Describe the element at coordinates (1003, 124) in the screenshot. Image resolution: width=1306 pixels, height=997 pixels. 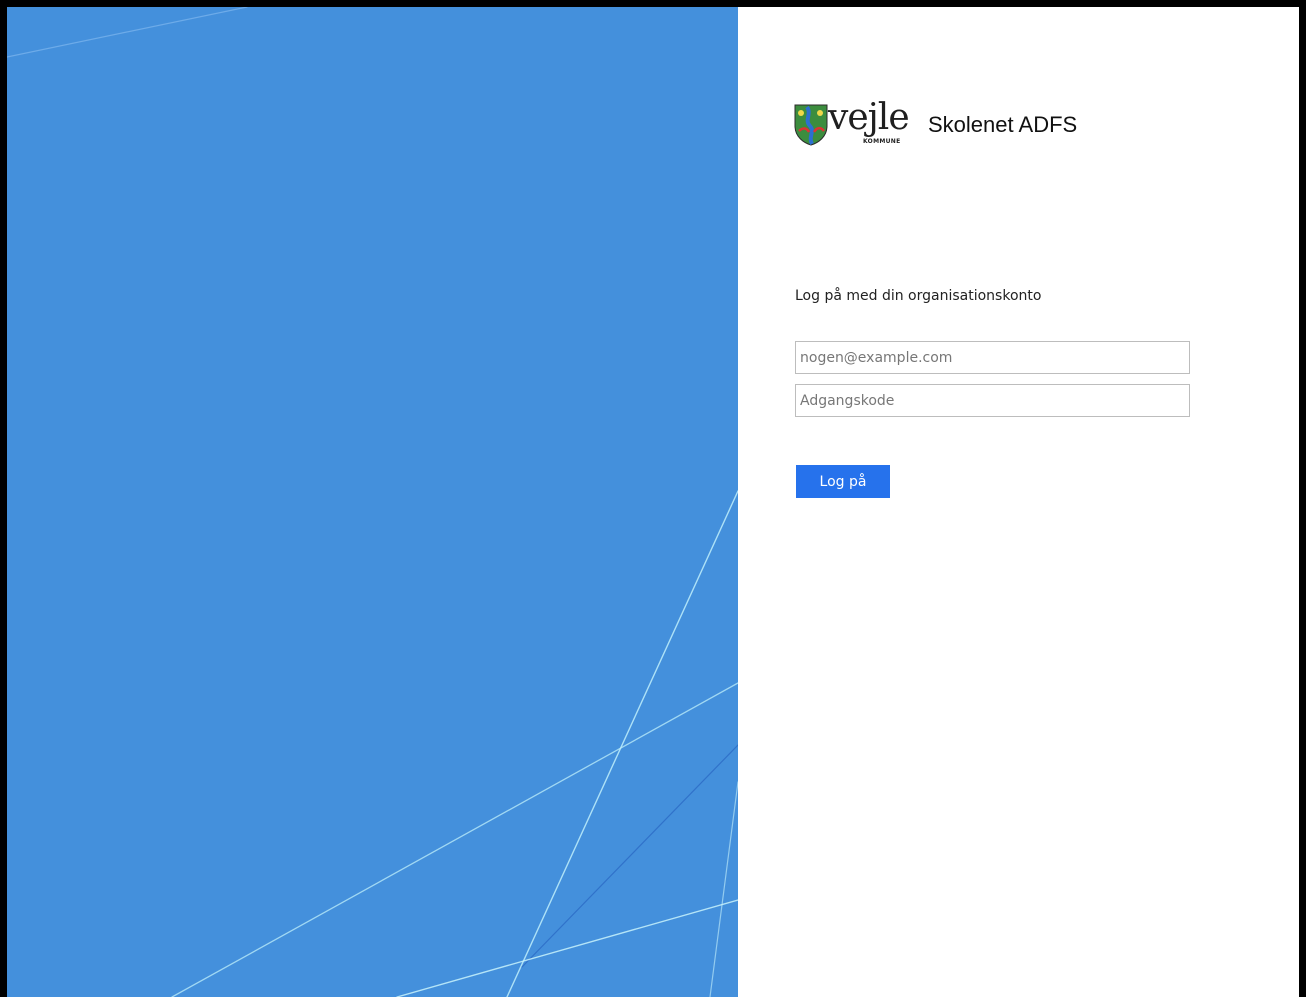
I see `app-title: Skolenet ADFS` at that location.